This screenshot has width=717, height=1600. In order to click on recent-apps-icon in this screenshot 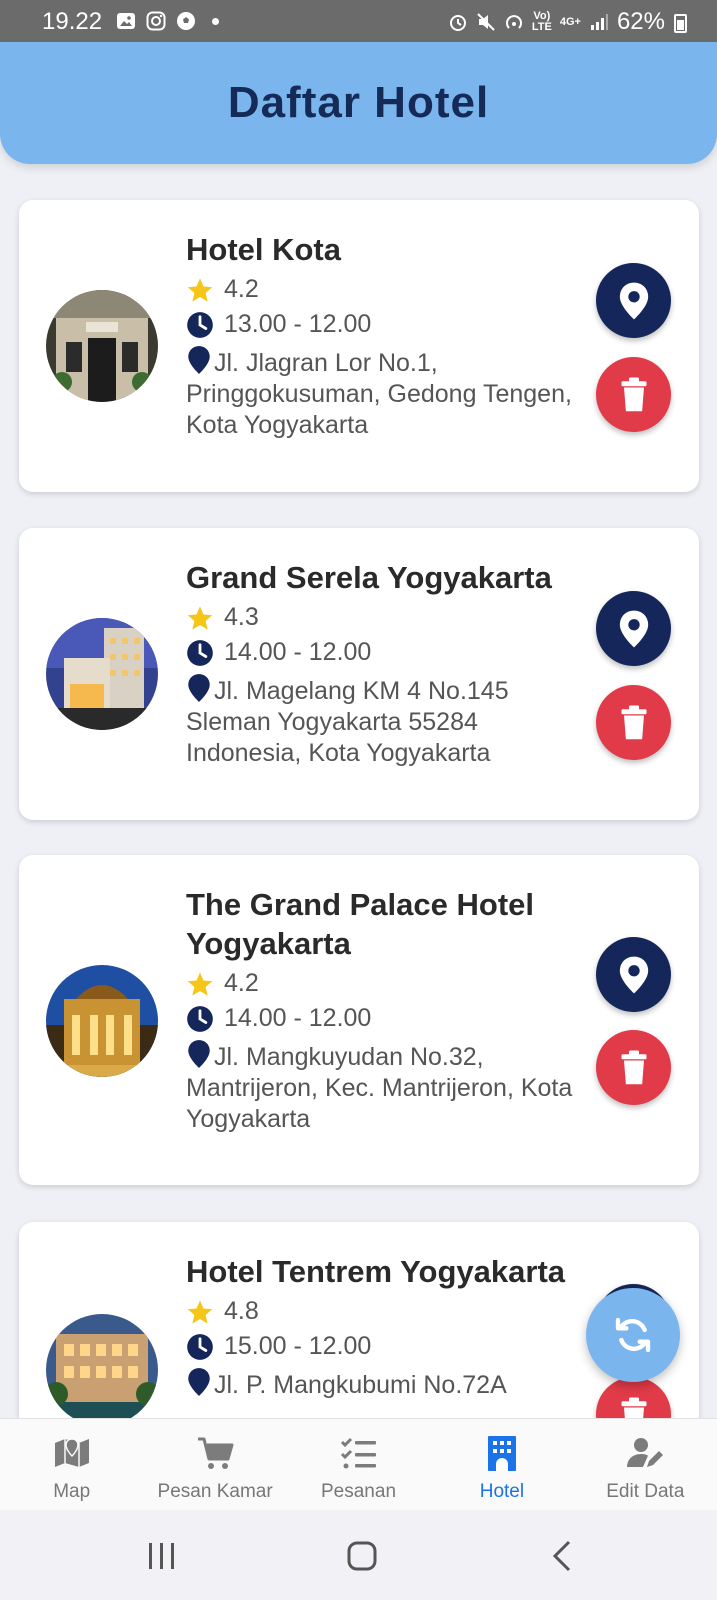, I will do `click(162, 1556)`.